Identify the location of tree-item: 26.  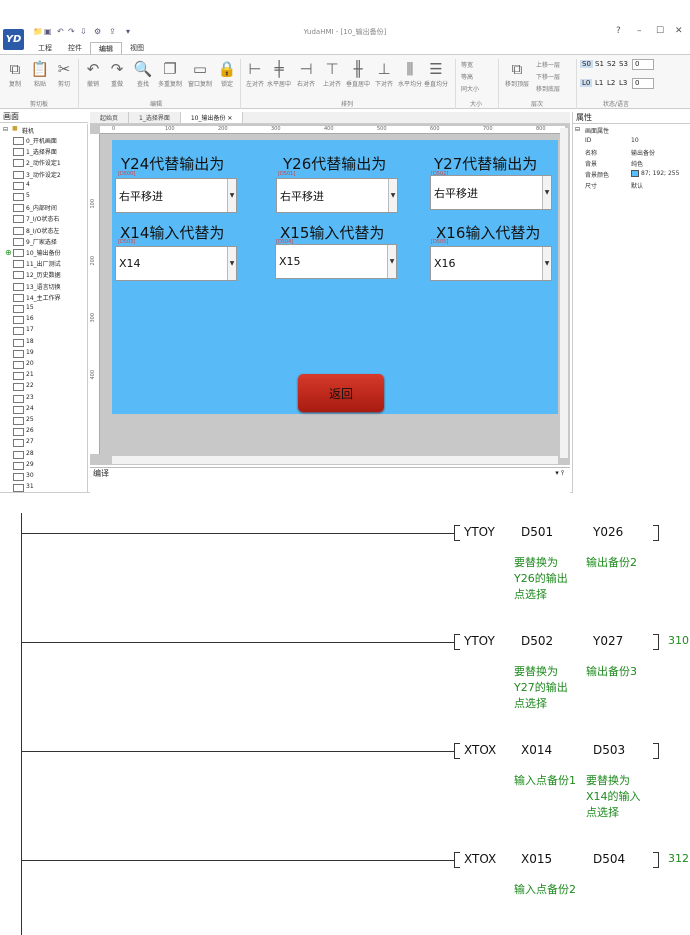
(23, 432).